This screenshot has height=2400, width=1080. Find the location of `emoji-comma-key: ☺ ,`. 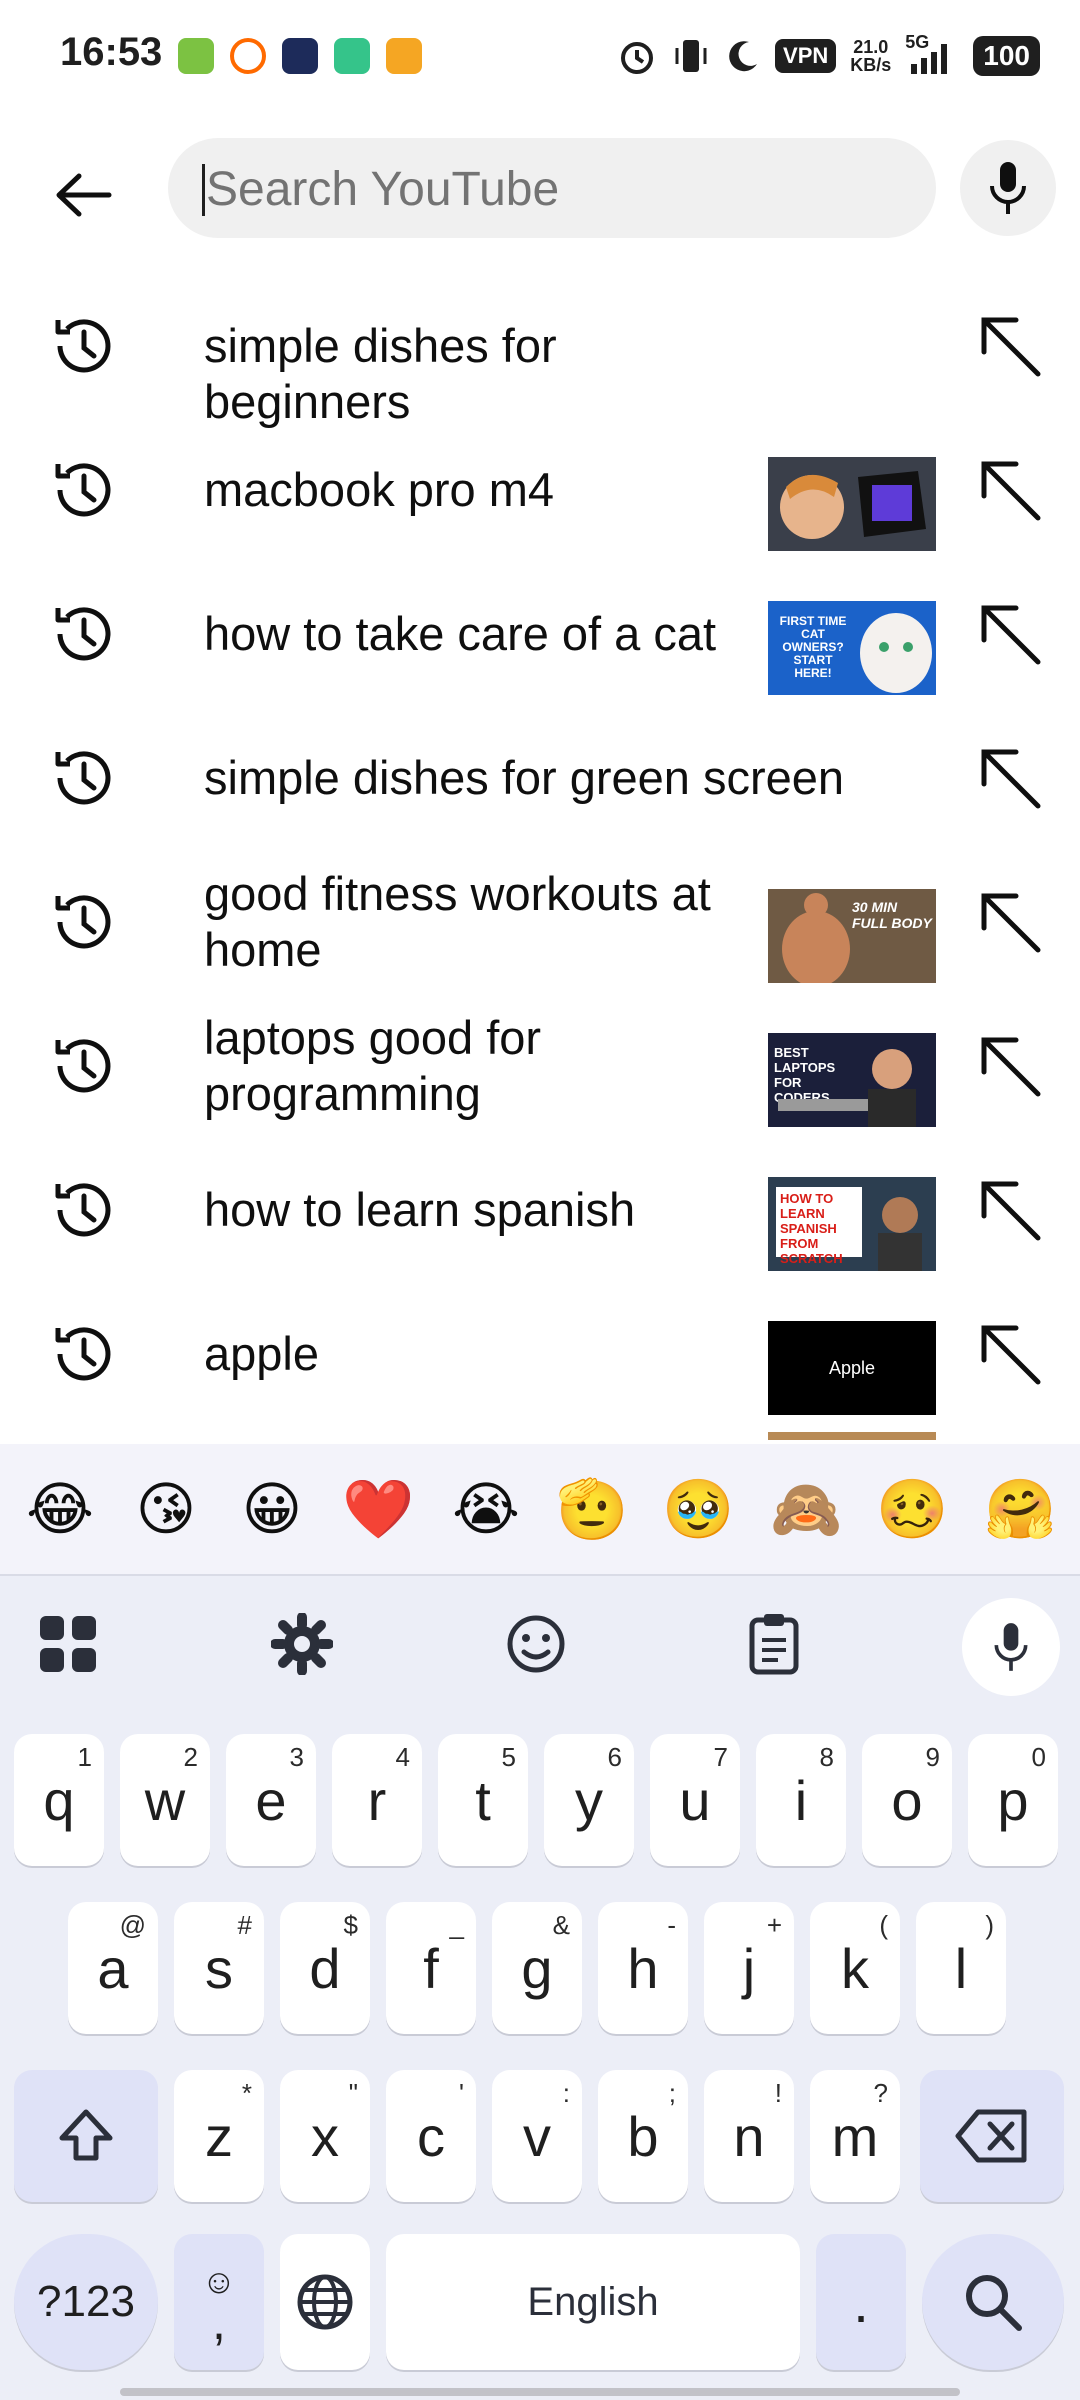

emoji-comma-key: ☺ , is located at coordinates (219, 2302).